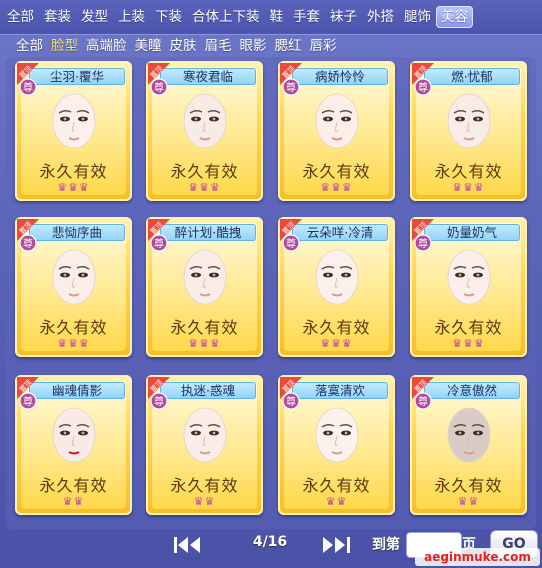 The width and height of the screenshot is (542, 568). What do you see at coordinates (168, 17) in the screenshot?
I see `tab-4: 下装` at bounding box center [168, 17].